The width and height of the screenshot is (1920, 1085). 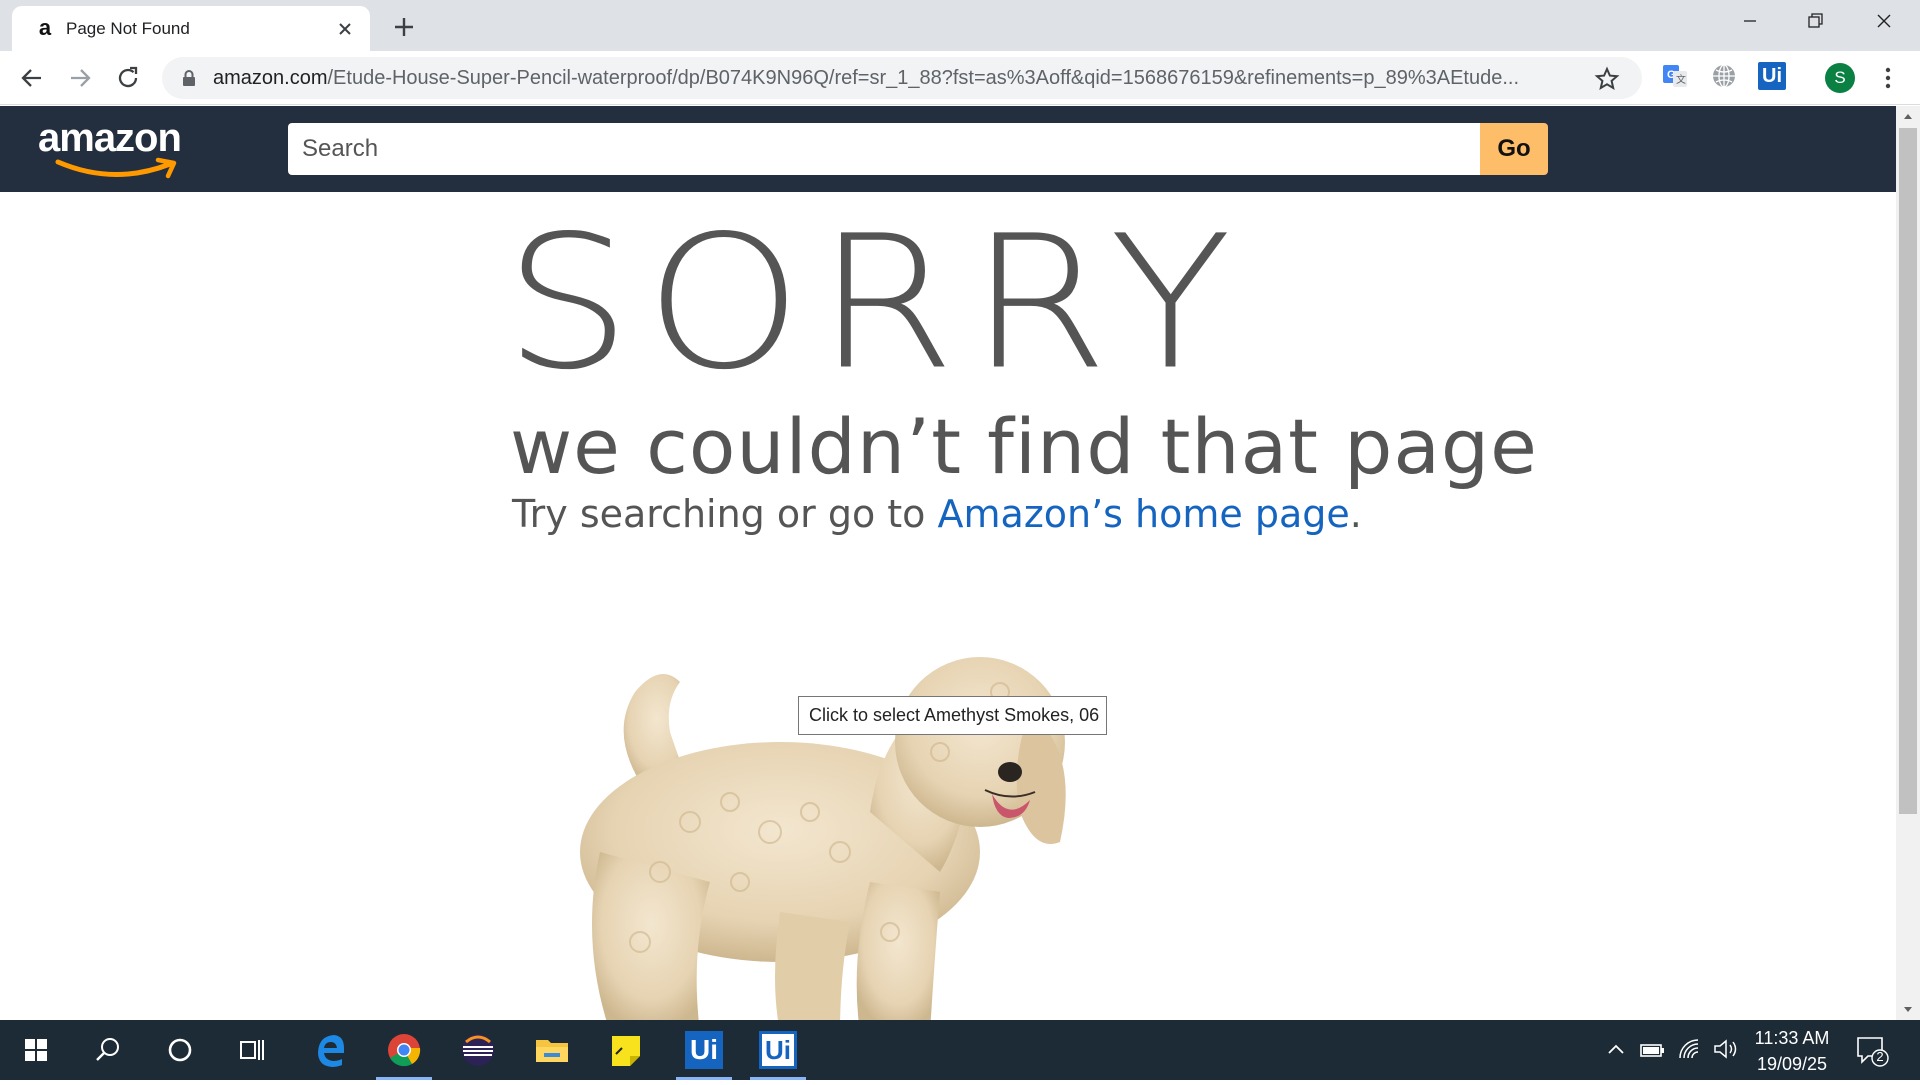 I want to click on eclipse-icon, so click(x=478, y=1050).